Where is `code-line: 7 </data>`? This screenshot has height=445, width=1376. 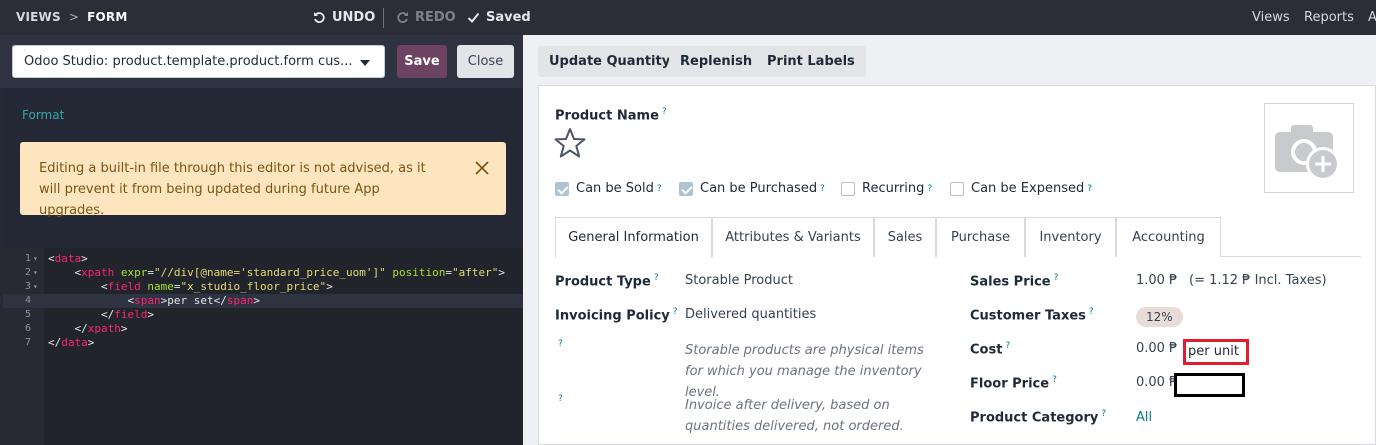
code-line: 7 </data> is located at coordinates (263, 343).